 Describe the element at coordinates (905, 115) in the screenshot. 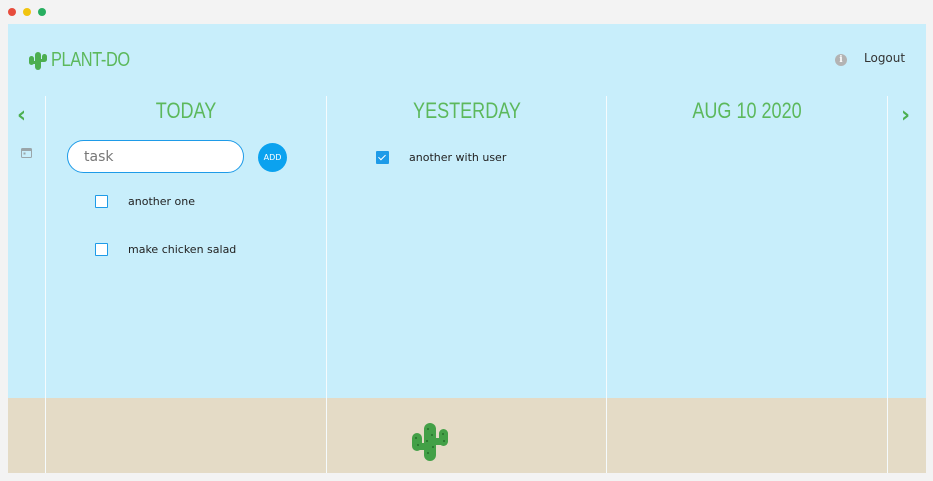

I see `next-day-button: ›` at that location.